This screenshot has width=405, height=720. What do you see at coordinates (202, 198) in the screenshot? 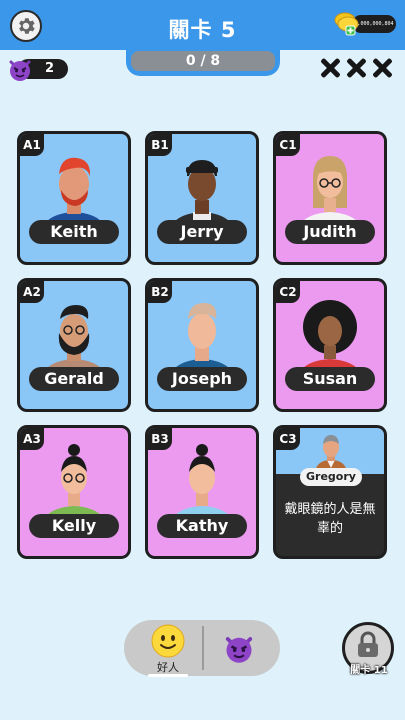
I see `suspect-card: B1 Jerry` at bounding box center [202, 198].